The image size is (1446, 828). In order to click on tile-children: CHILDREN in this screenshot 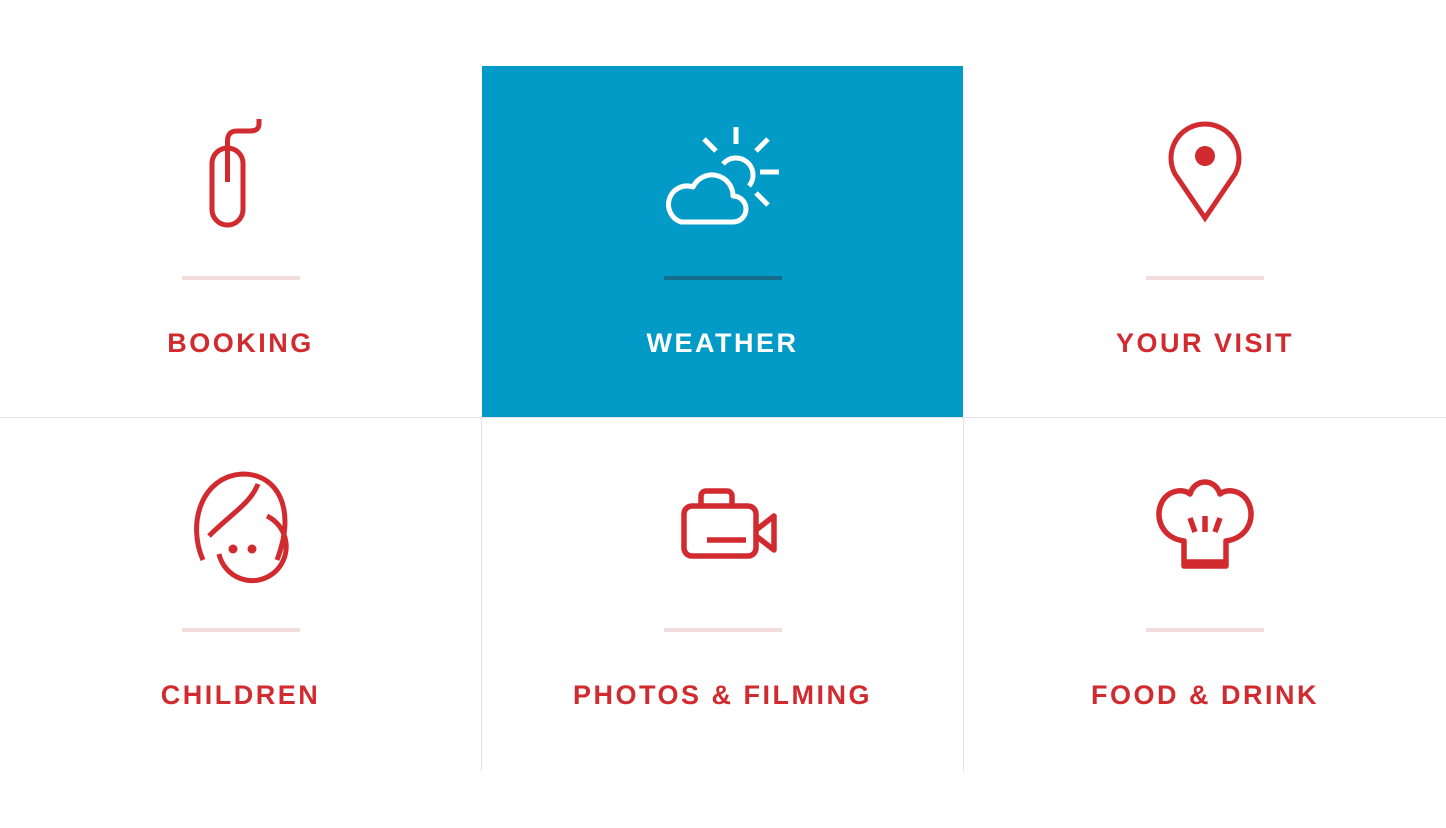, I will do `click(240, 594)`.